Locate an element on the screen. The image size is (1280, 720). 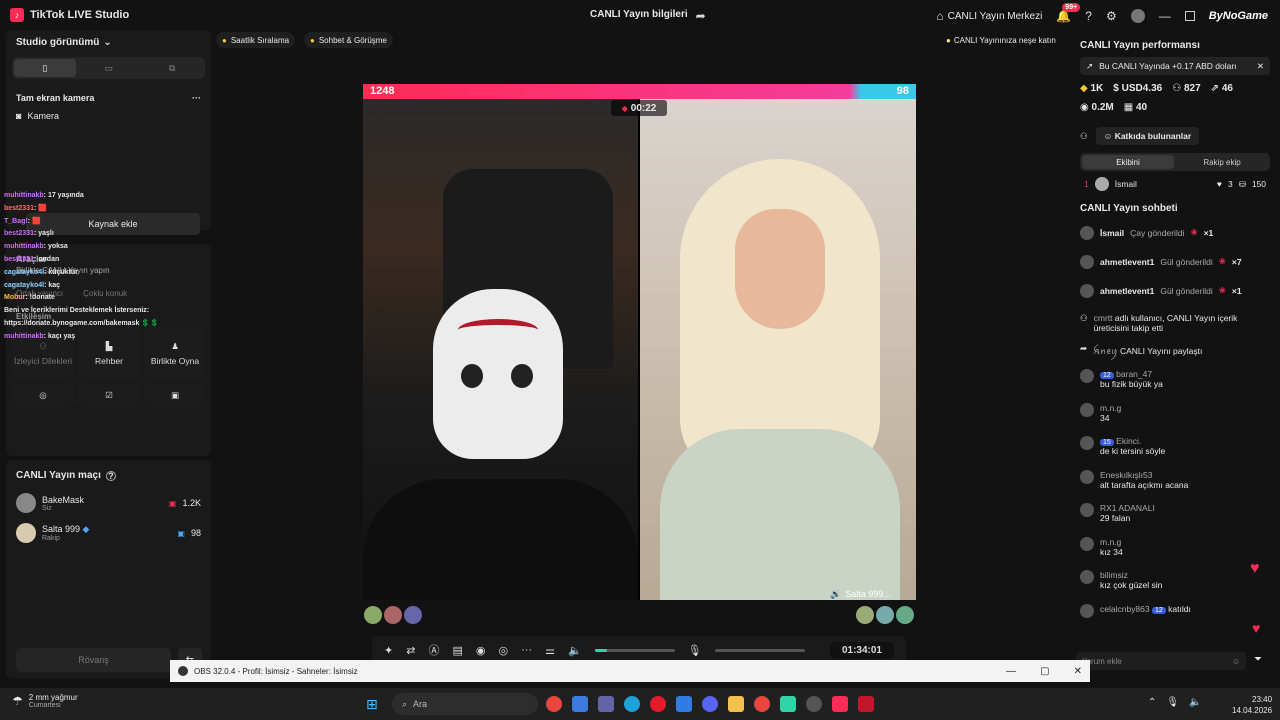
live-info-title: CANLI Yayın bilgileri ➦ is located at coordinates (648, 16).